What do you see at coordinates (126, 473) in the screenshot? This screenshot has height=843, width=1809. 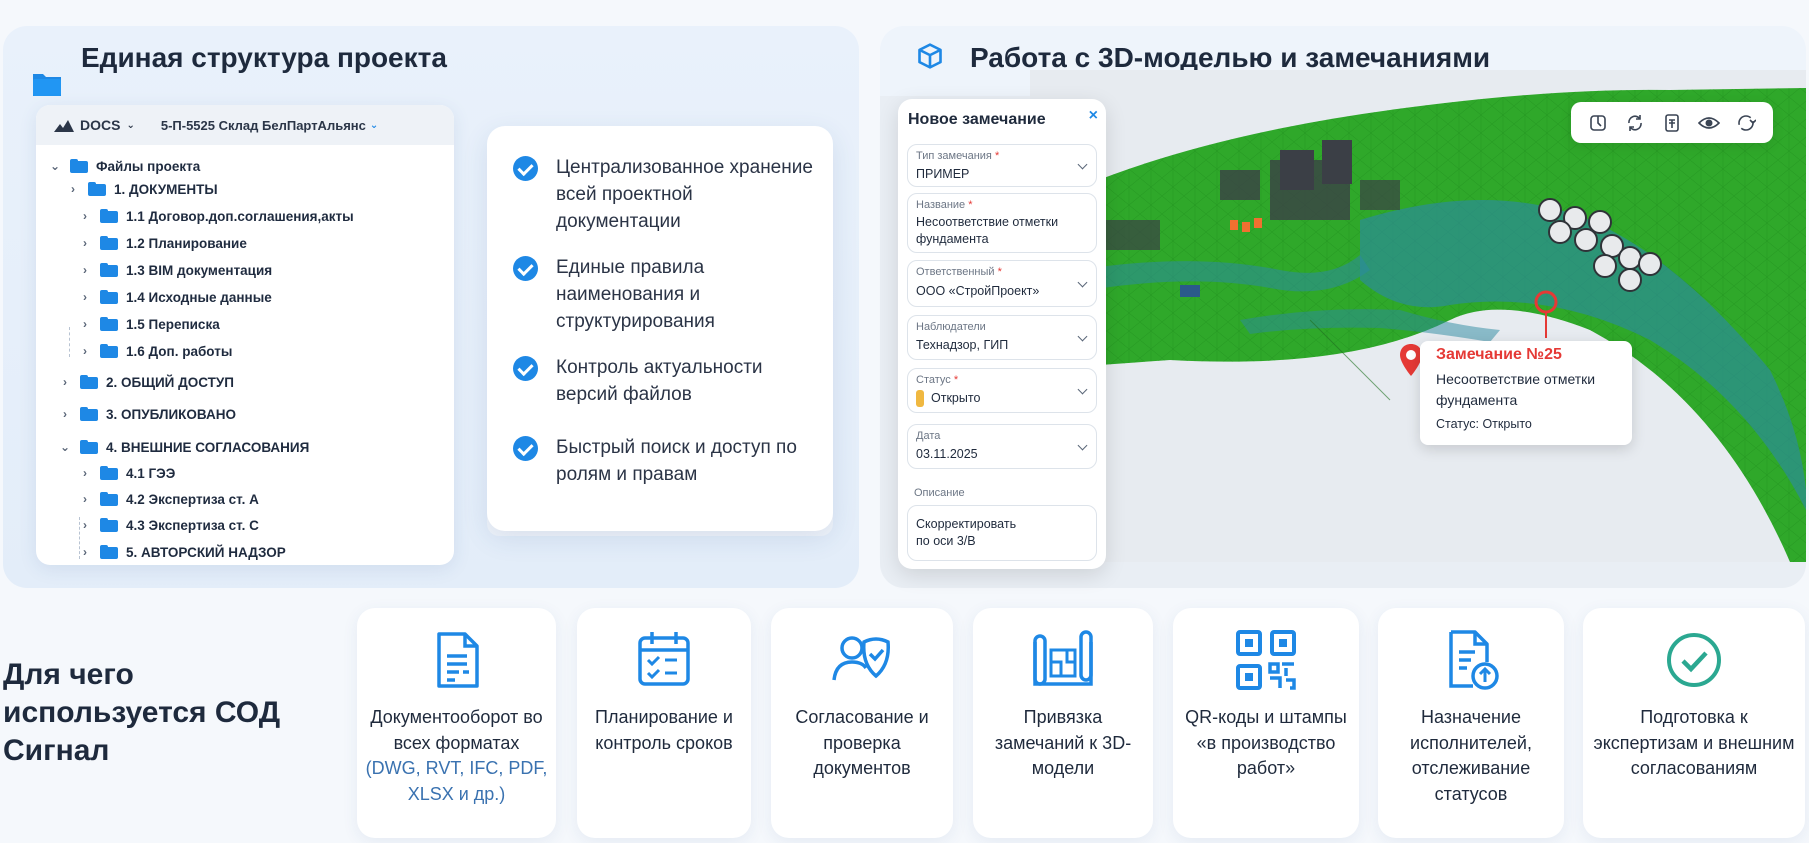 I see `tree-item: › 4.1 ГЭЭ` at bounding box center [126, 473].